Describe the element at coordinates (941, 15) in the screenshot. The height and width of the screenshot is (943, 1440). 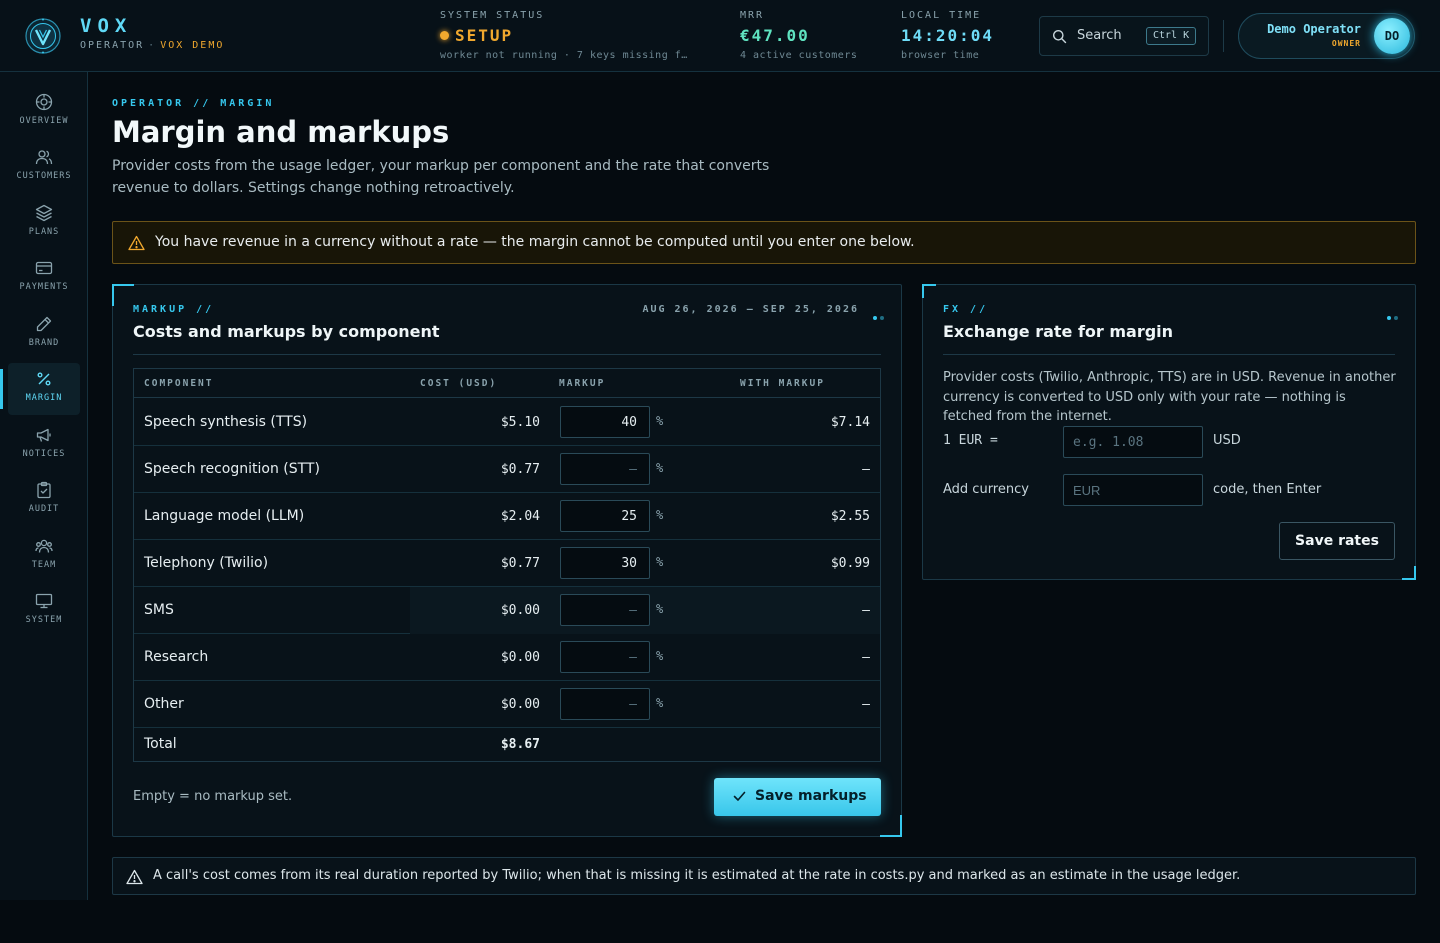
I see `local-time-label: LOCAL TIME` at that location.